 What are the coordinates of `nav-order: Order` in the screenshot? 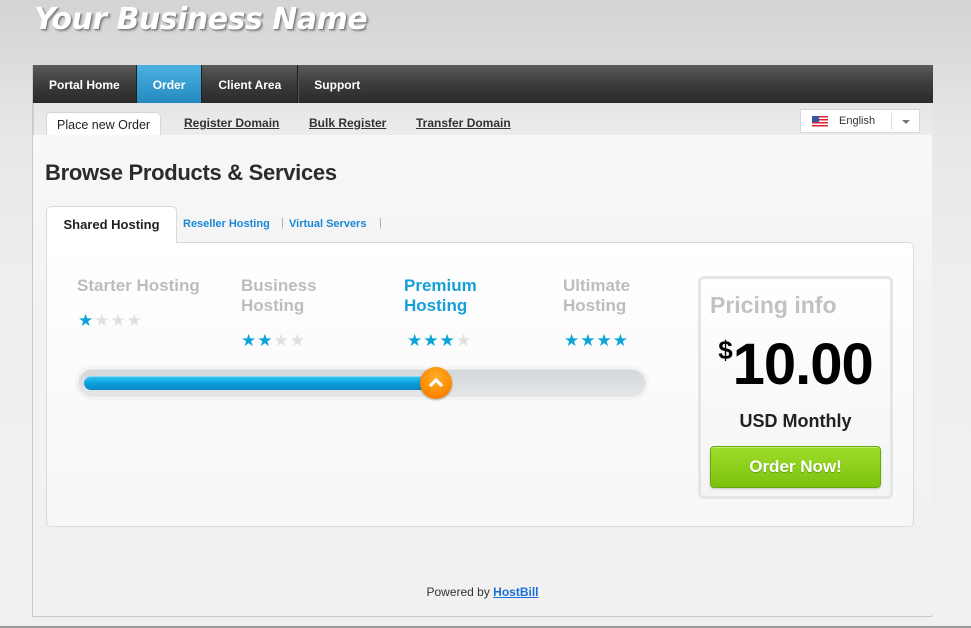 It's located at (169, 84).